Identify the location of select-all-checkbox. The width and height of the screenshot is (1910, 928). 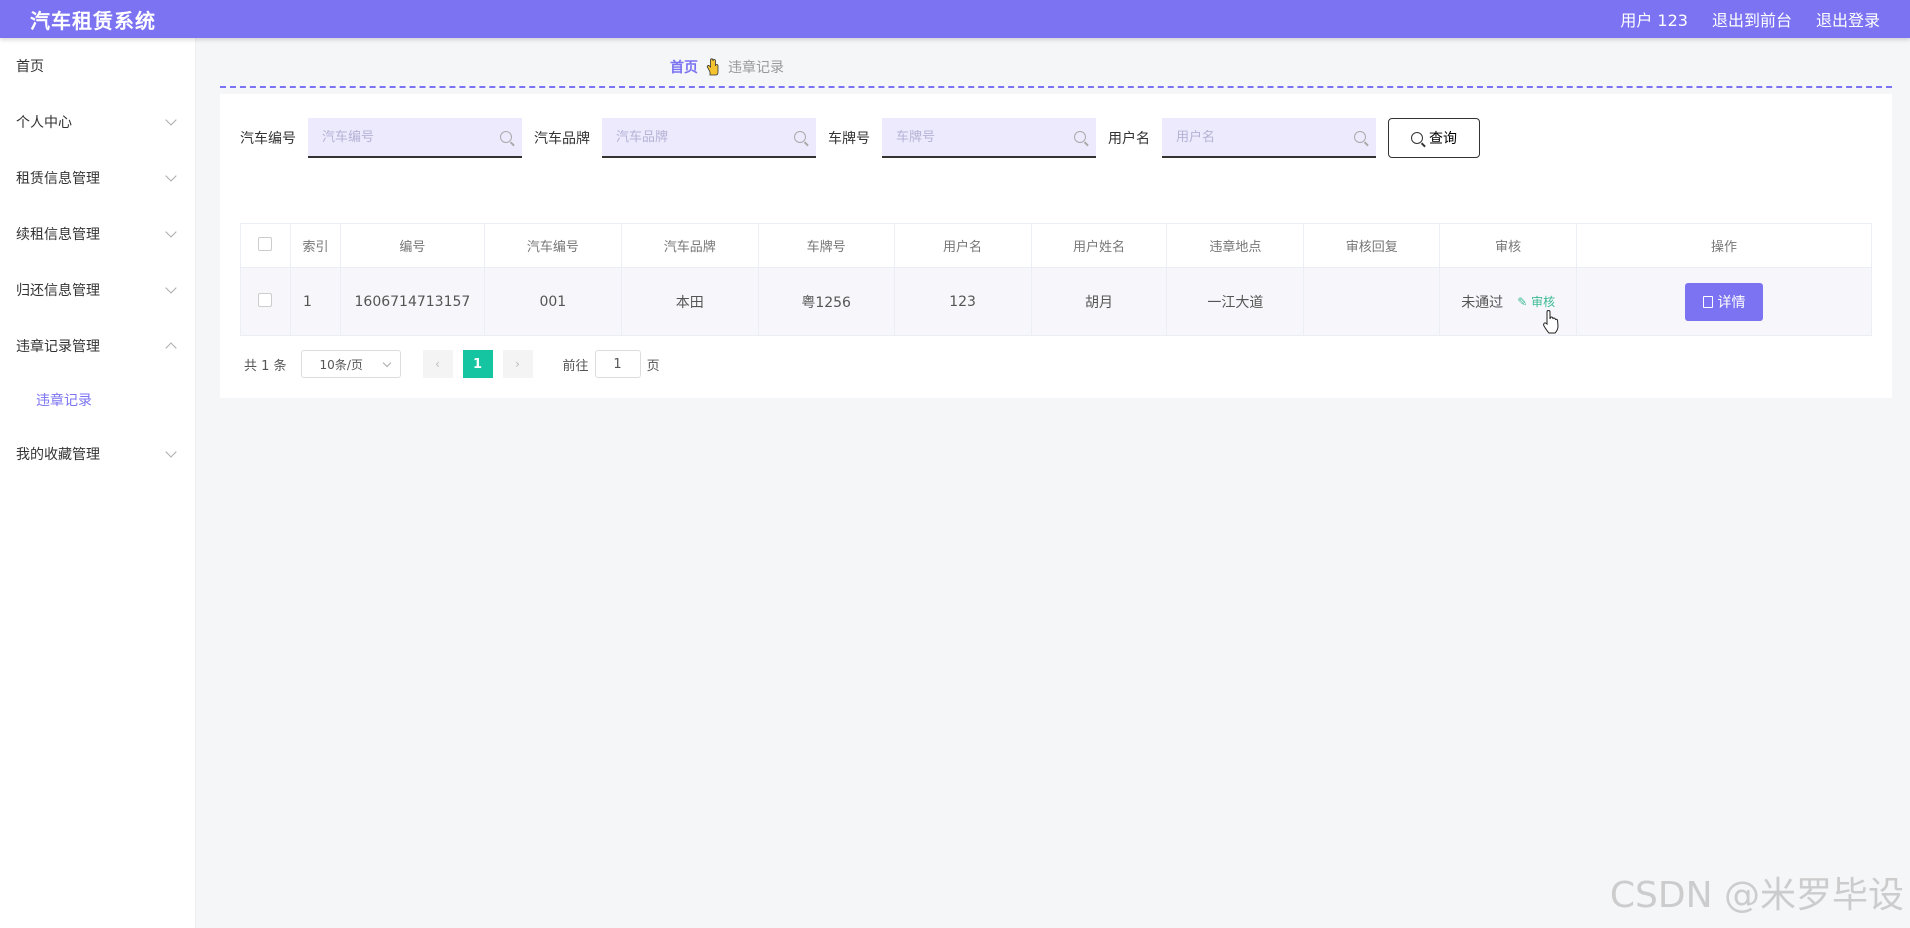
(265, 243).